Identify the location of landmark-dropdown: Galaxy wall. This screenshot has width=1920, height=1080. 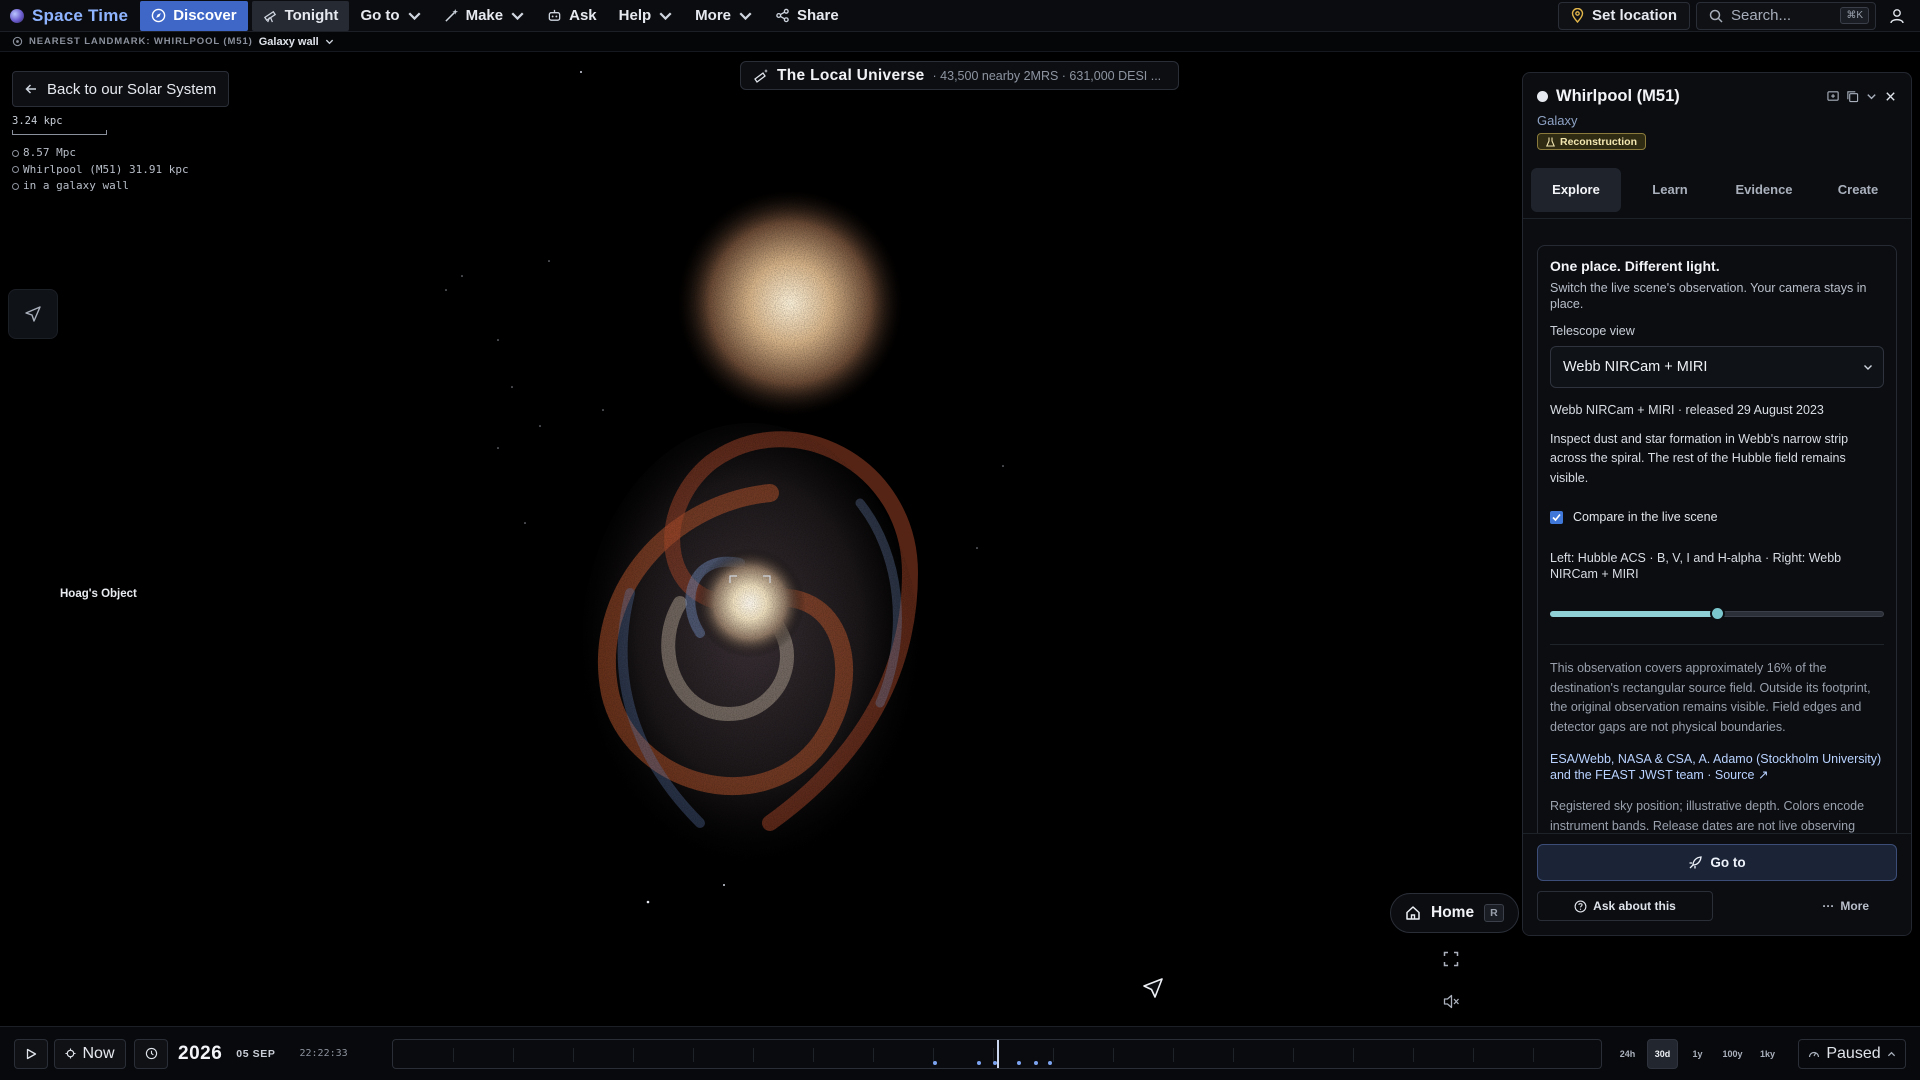
(289, 42).